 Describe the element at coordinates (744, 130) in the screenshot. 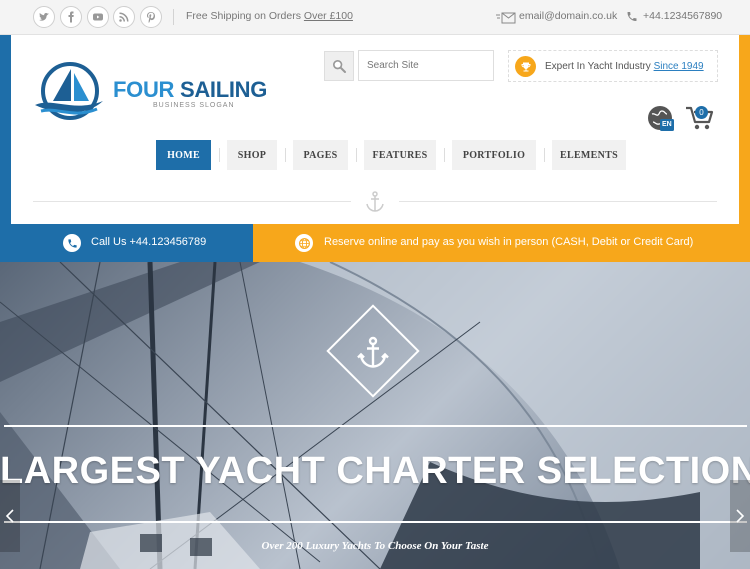

I see `right-edge-accent` at that location.